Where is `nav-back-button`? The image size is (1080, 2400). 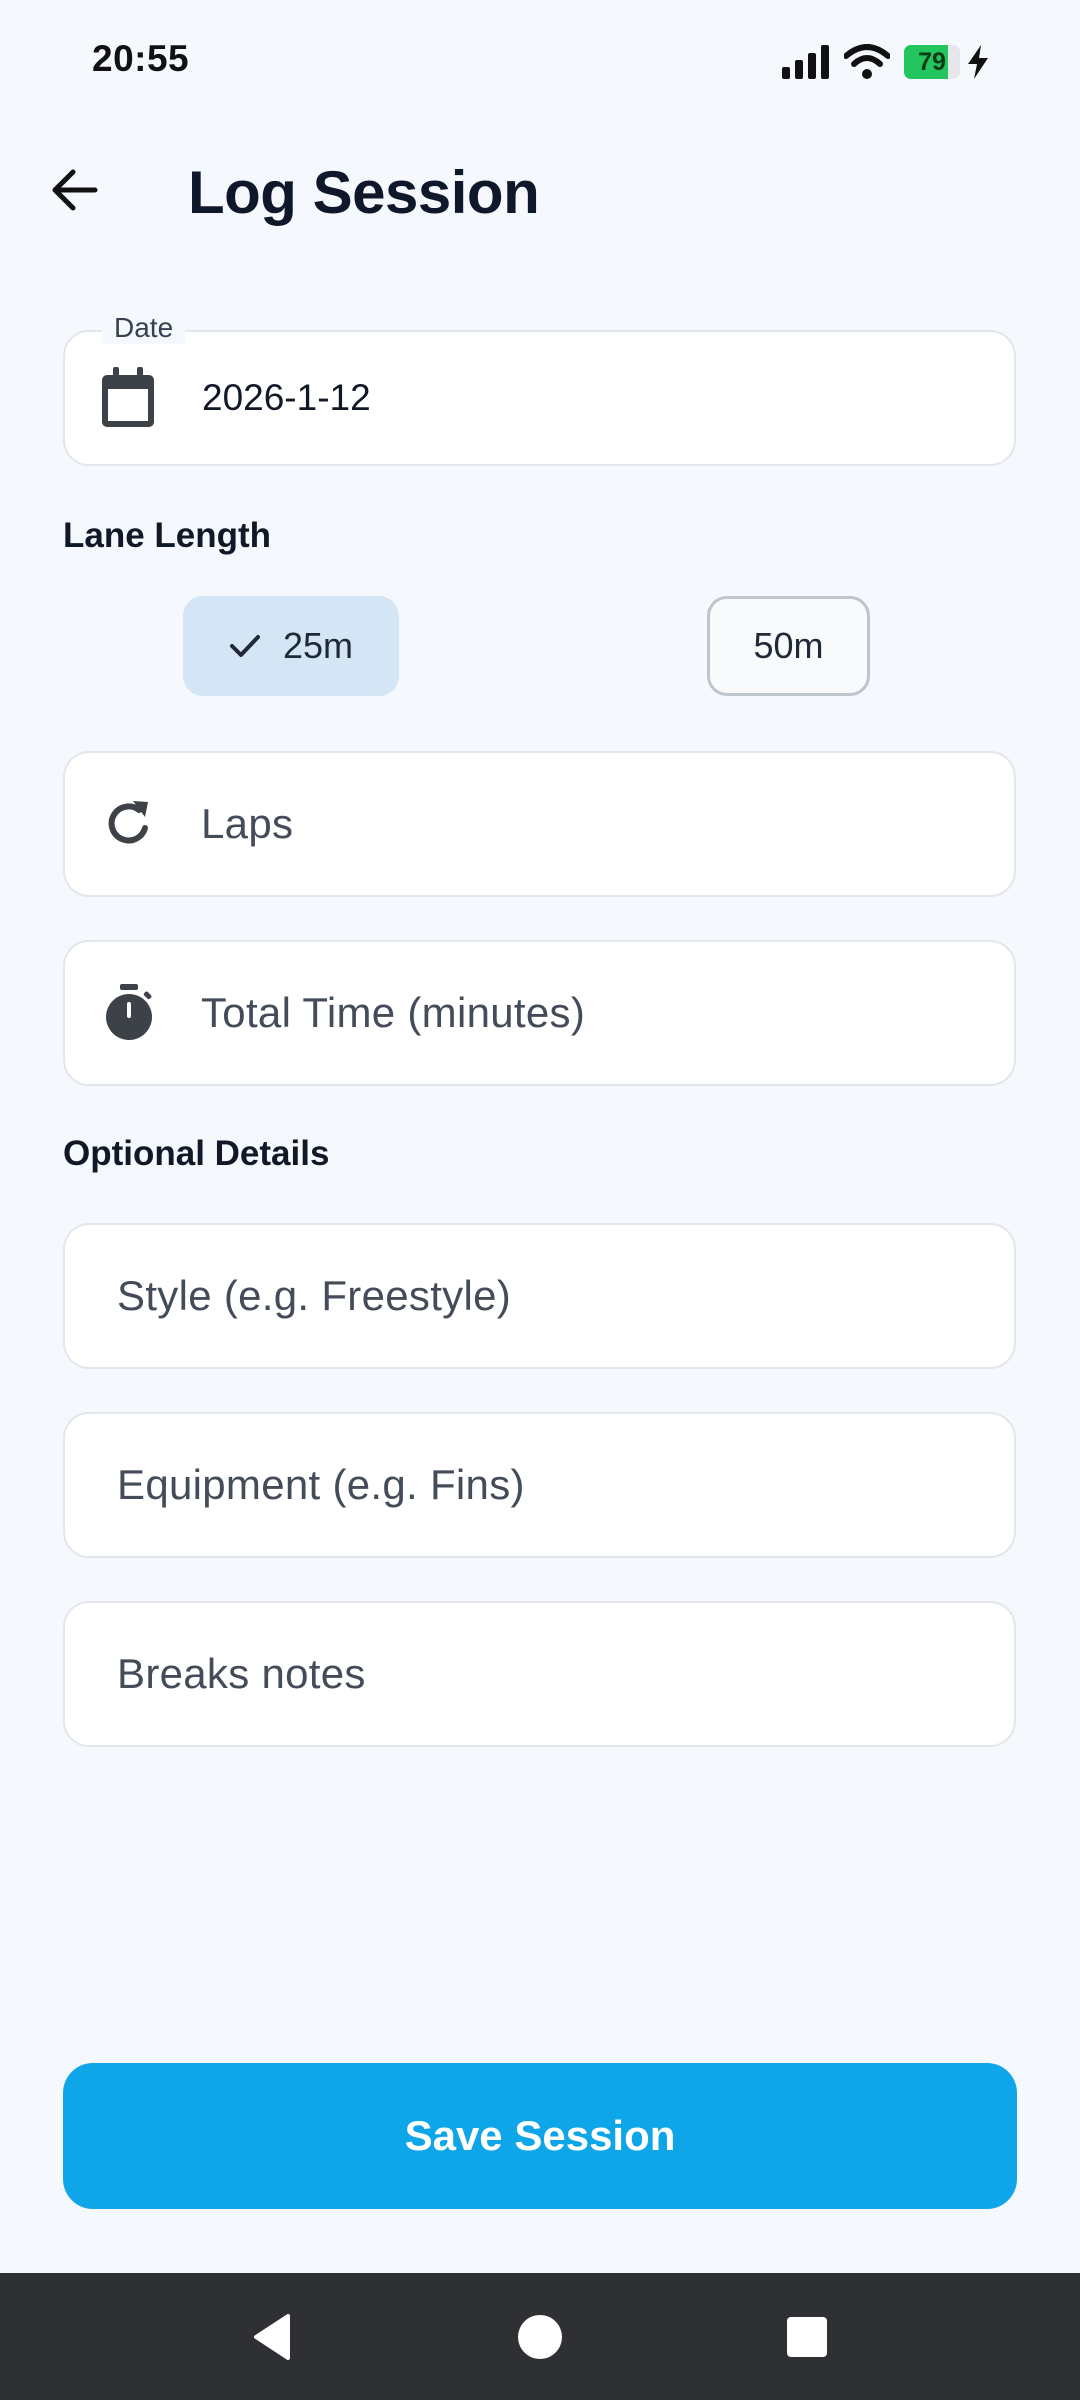
nav-back-button is located at coordinates (272, 2336).